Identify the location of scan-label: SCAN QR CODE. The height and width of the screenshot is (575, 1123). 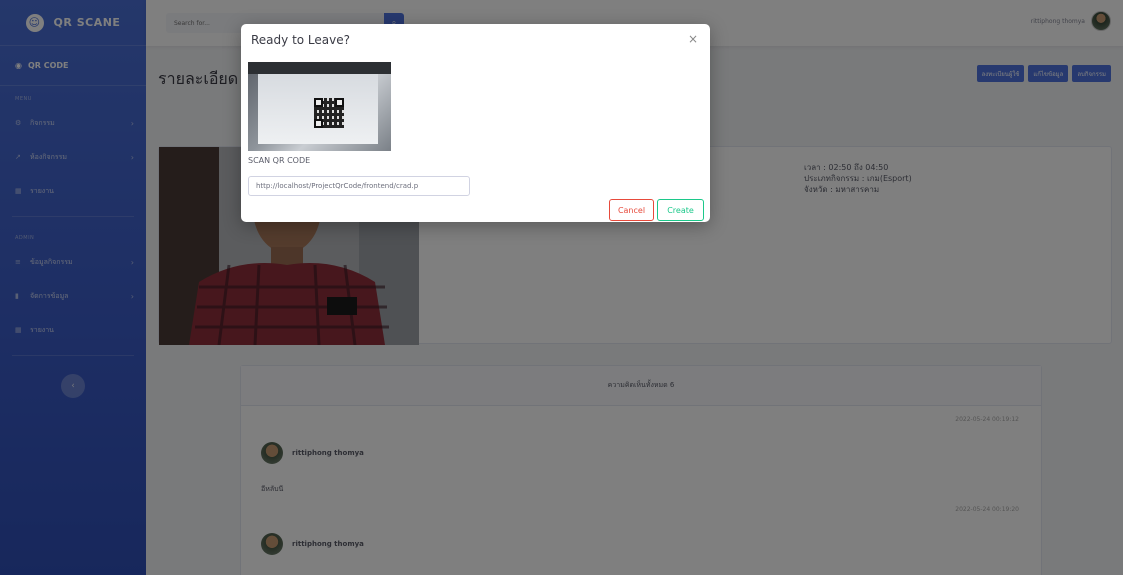
(279, 160).